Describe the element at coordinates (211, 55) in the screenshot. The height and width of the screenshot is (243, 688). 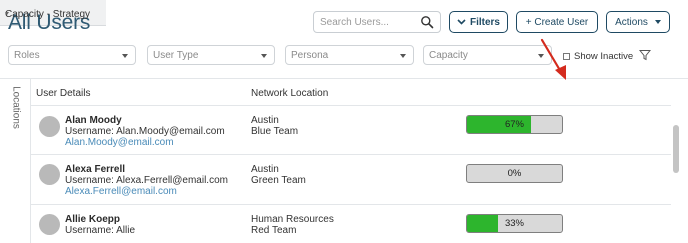
I see `user-type-dropdown: User Type` at that location.